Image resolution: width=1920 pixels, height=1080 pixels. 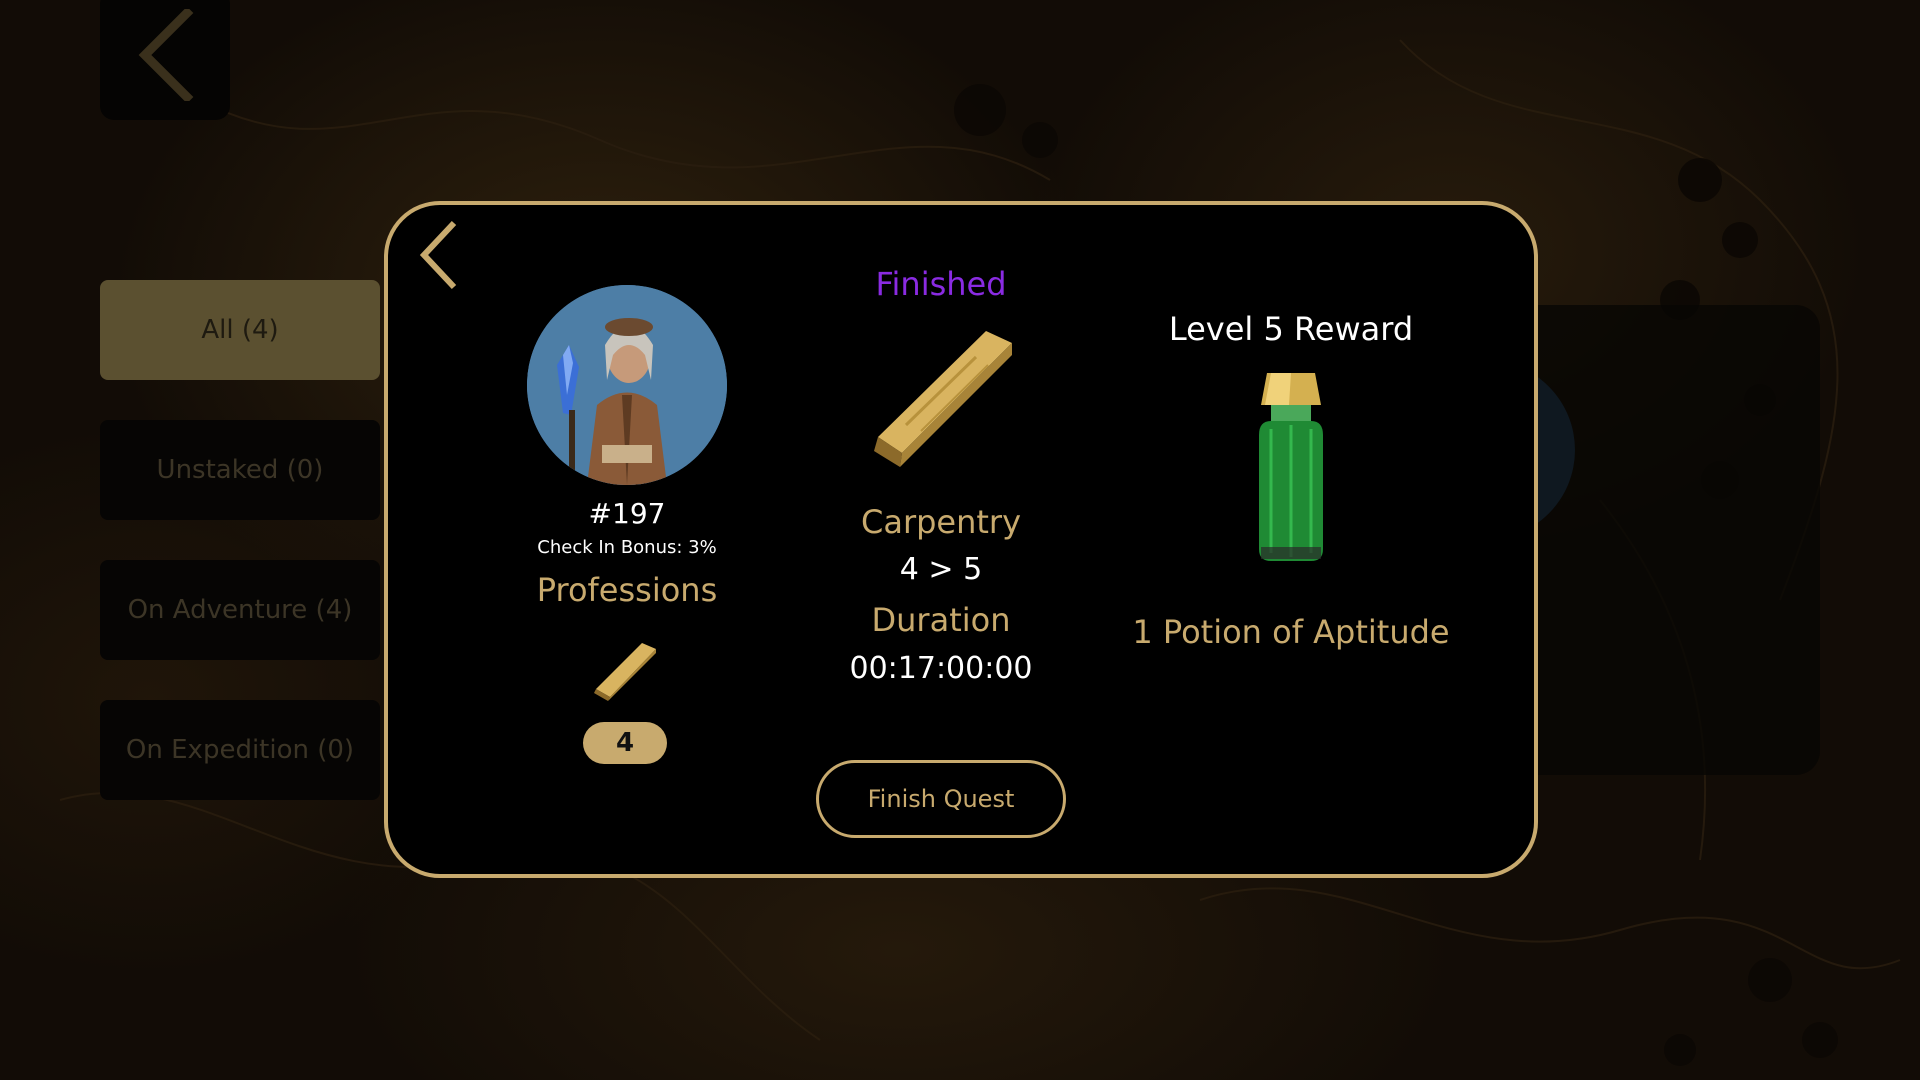 I want to click on finish-quest-button: Finish Quest, so click(x=941, y=799).